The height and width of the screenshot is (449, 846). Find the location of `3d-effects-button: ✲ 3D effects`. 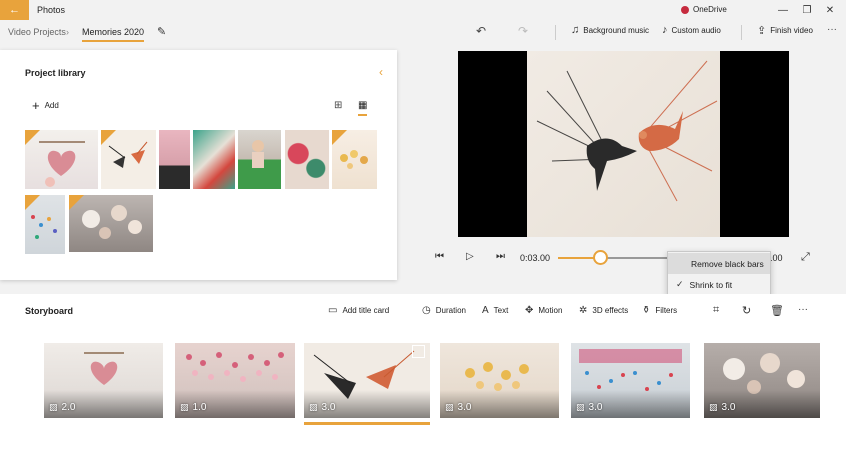

3d-effects-button: ✲ 3D effects is located at coordinates (603, 310).